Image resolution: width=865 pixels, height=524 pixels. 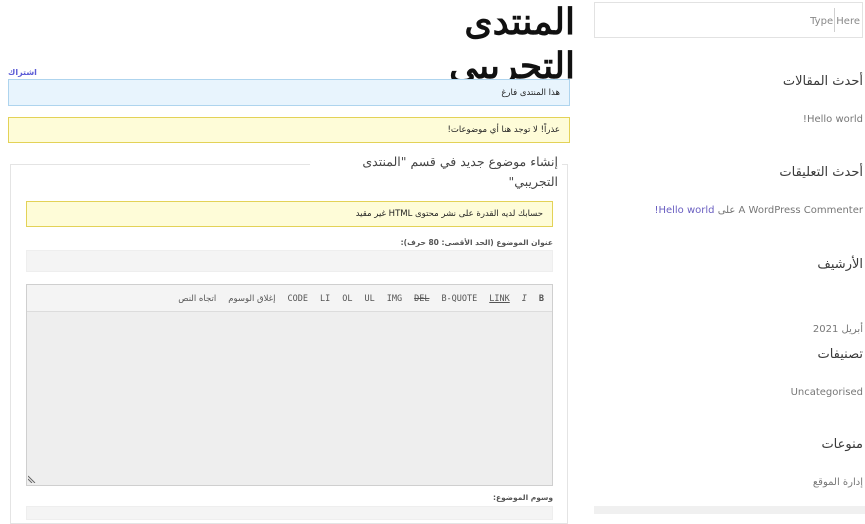 I want to click on recent-post-link: Hello world!, so click(x=833, y=119).